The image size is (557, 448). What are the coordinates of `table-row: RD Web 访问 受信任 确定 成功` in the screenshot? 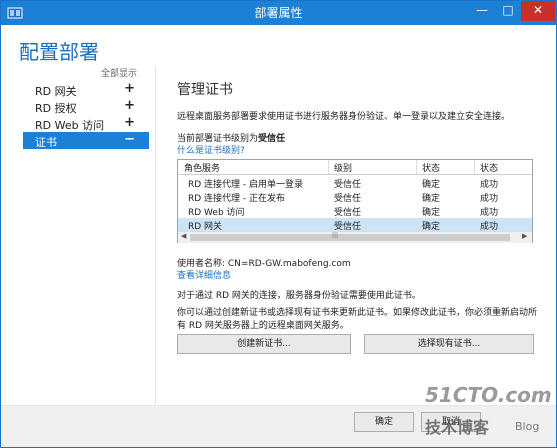 It's located at (355, 211).